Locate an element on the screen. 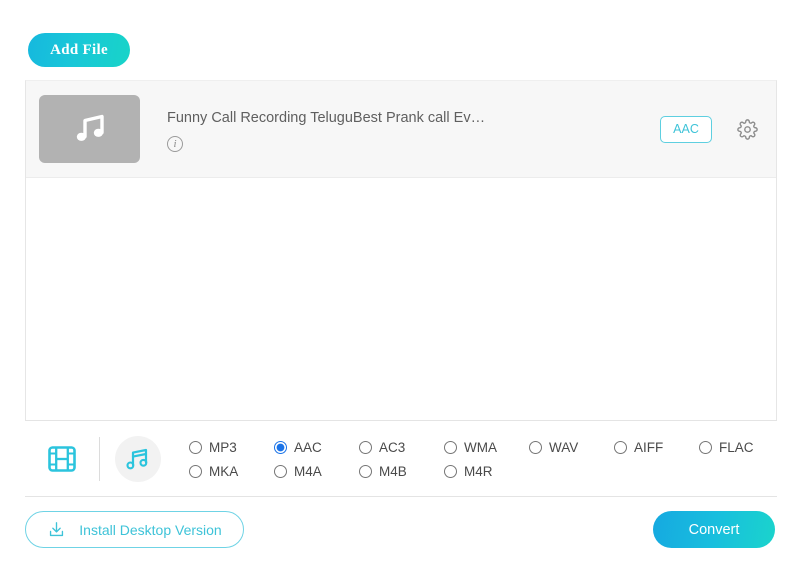  format-radio-wav is located at coordinates (535, 447).